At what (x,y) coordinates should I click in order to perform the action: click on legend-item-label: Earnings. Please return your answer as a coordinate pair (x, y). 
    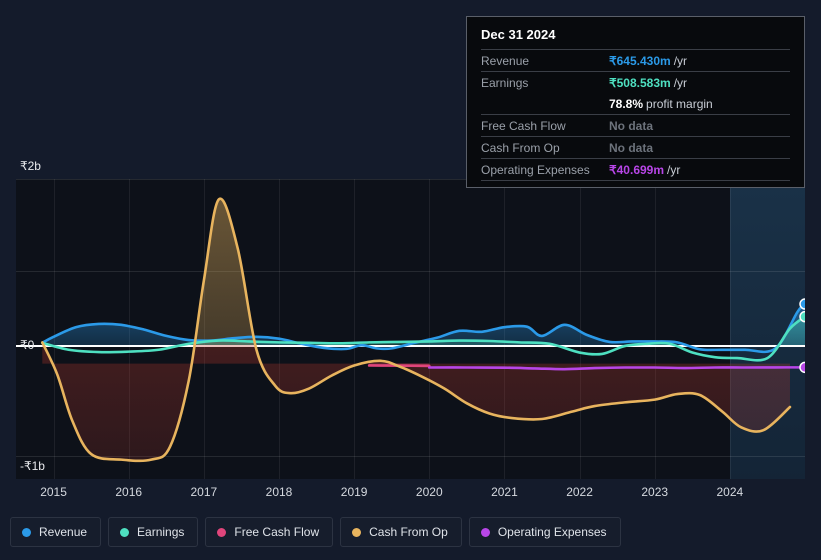
    Looking at the image, I should click on (161, 532).